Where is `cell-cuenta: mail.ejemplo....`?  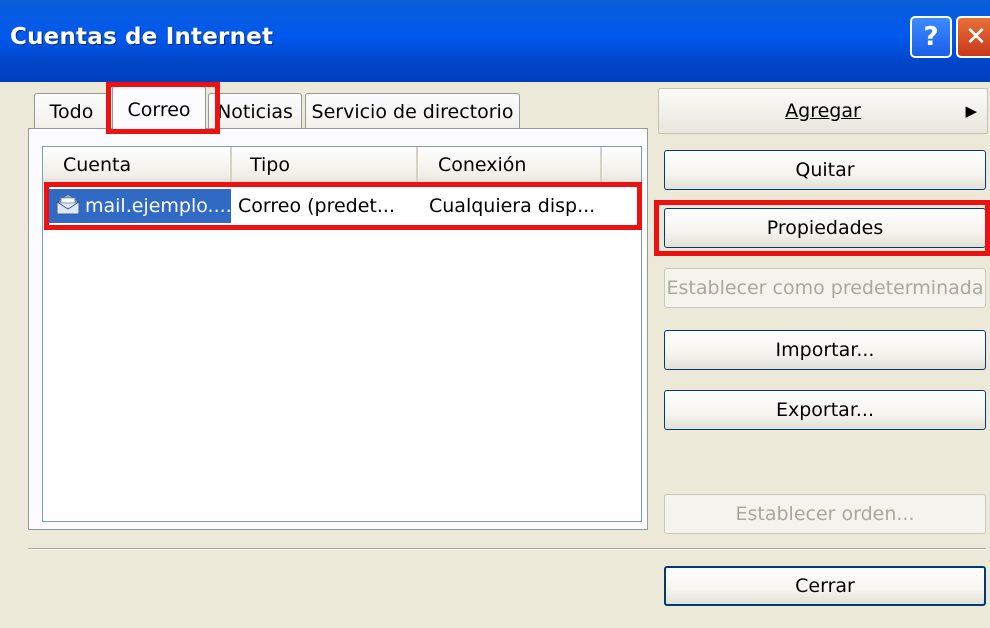 cell-cuenta: mail.ejemplo.... is located at coordinates (140, 206).